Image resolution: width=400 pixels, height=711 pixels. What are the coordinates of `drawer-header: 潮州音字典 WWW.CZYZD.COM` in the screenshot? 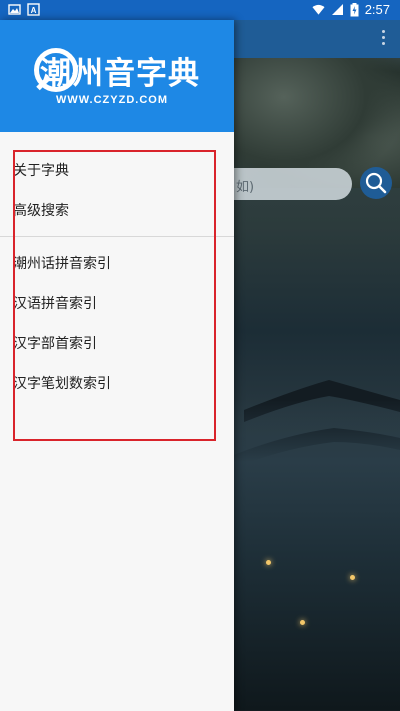 It's located at (117, 76).